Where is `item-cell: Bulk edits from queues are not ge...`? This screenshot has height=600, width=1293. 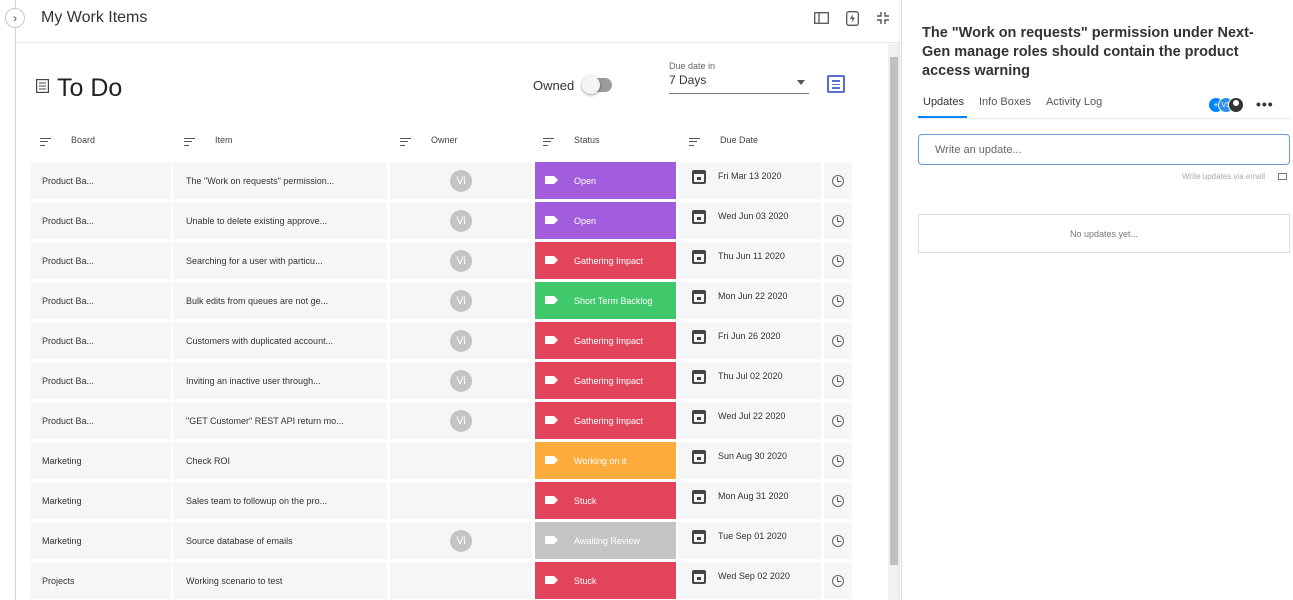
item-cell: Bulk edits from queues are not ge... is located at coordinates (280, 300).